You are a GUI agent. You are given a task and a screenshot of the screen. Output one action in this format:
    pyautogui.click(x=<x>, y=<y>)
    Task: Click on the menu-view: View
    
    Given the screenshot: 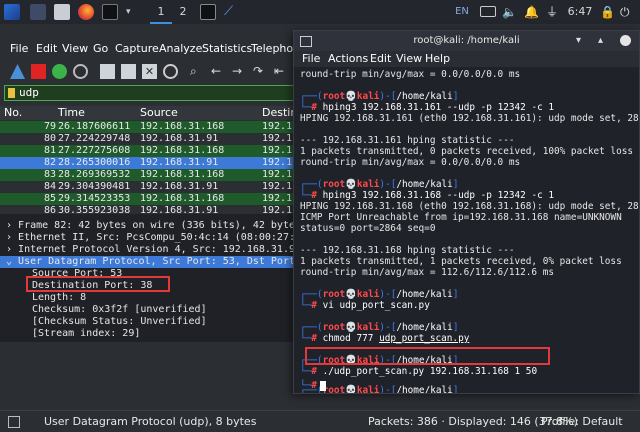 What is the action you would take?
    pyautogui.click(x=75, y=48)
    